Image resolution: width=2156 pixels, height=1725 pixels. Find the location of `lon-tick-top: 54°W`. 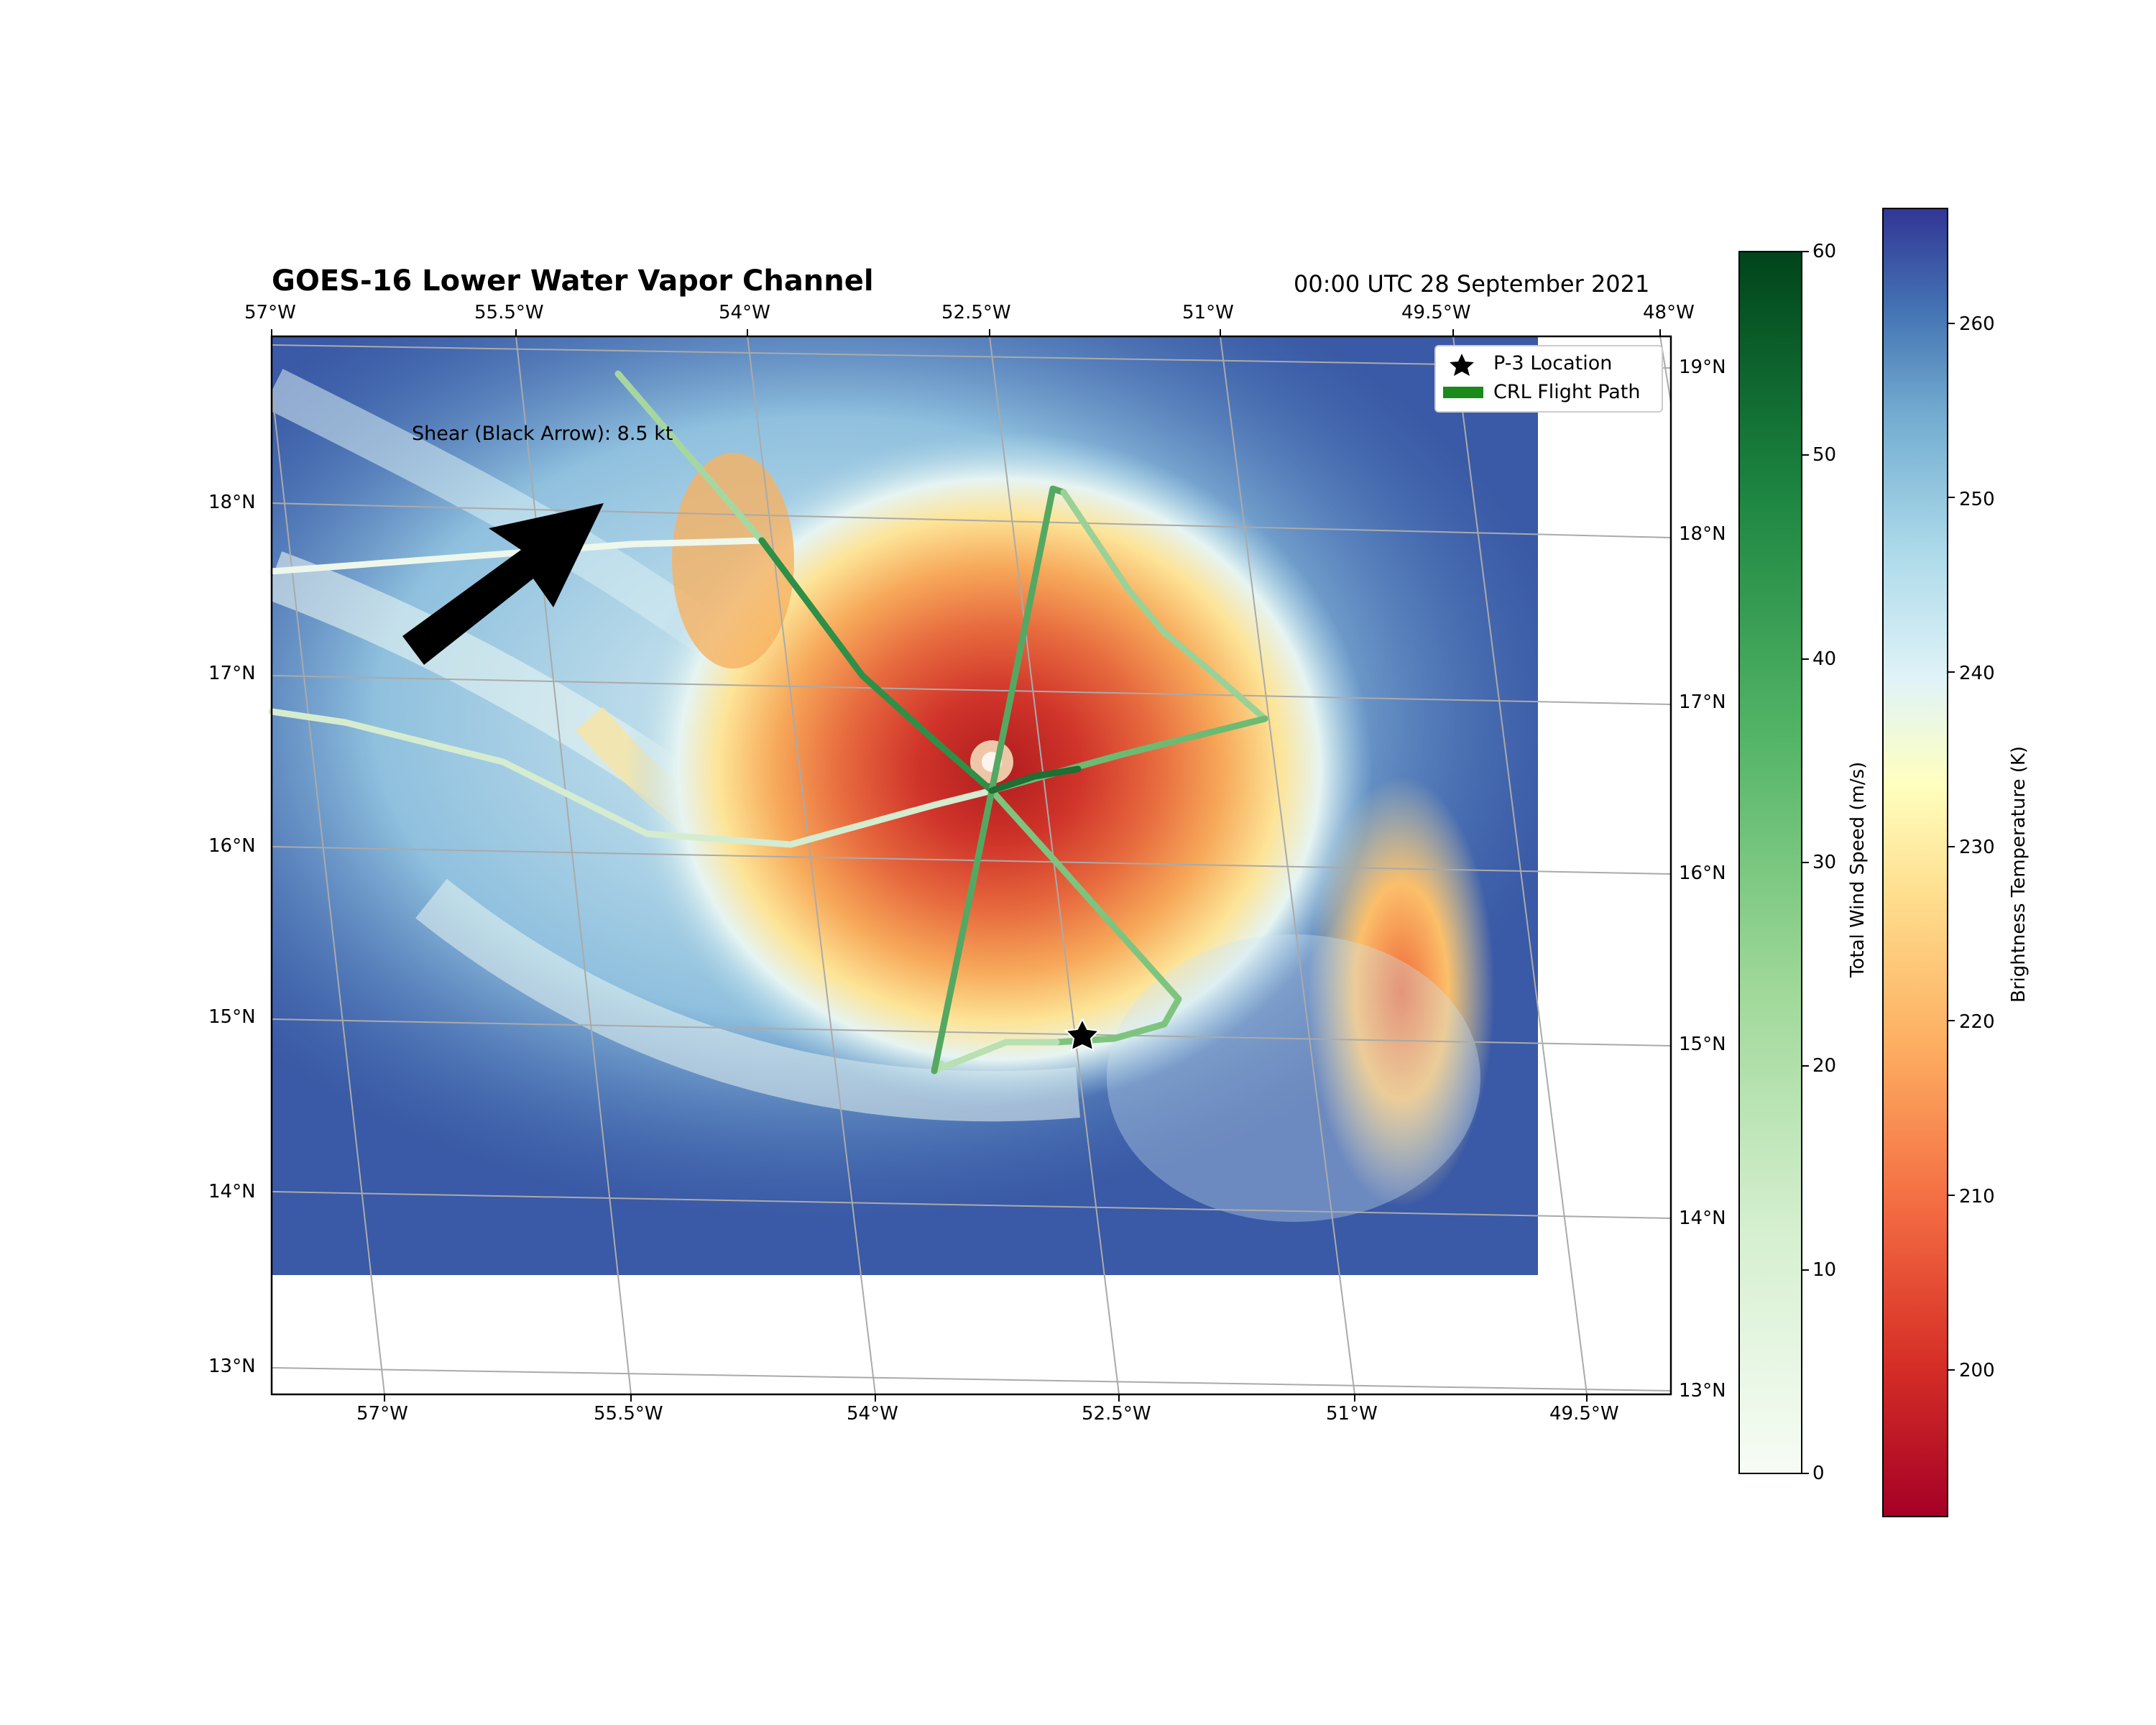

lon-tick-top: 54°W is located at coordinates (744, 312).